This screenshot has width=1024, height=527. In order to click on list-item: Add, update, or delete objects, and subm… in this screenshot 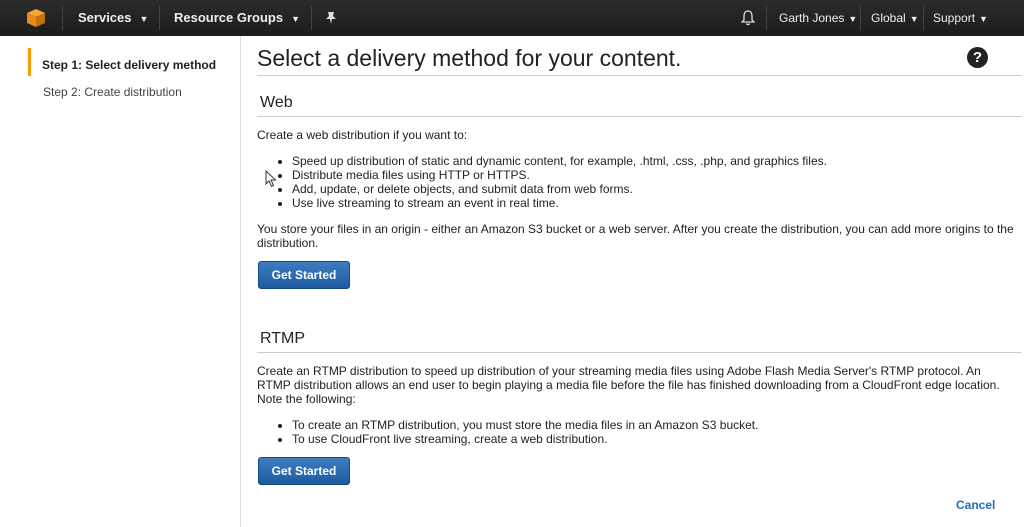, I will do `click(559, 189)`.